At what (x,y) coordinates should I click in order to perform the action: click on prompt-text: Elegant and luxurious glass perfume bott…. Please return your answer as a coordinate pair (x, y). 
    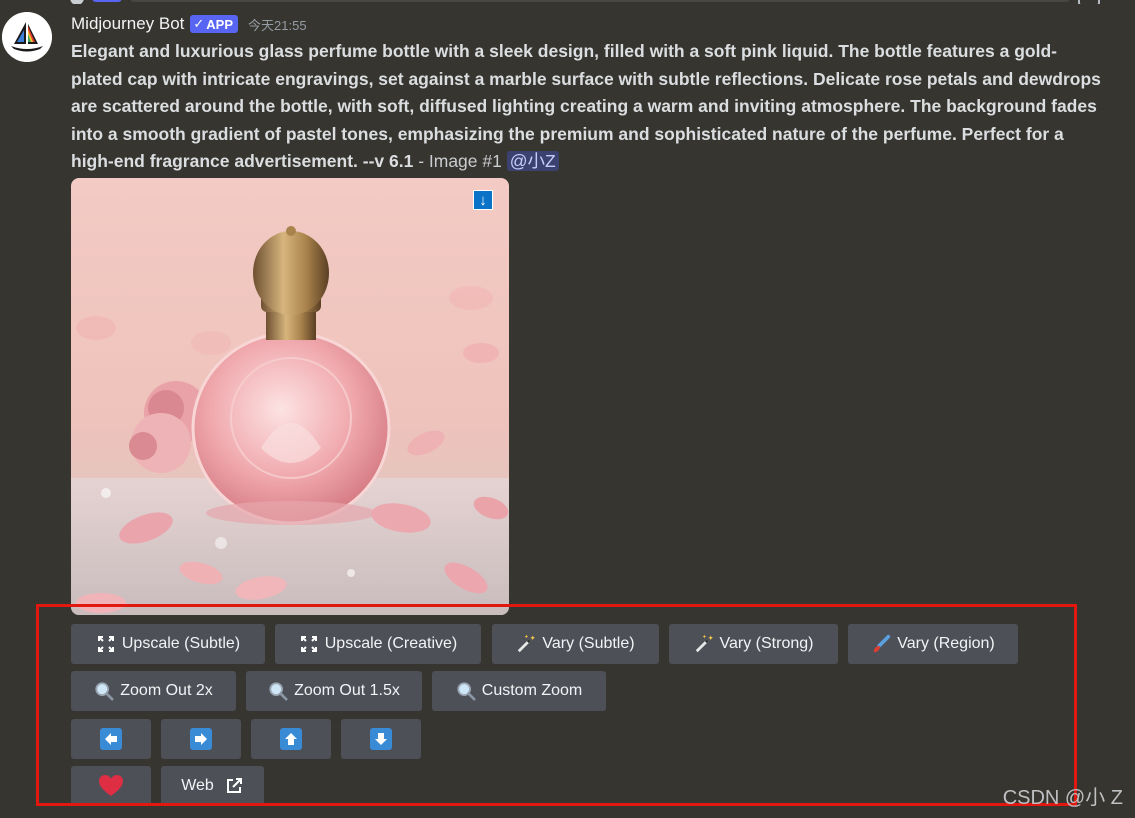
    Looking at the image, I should click on (586, 106).